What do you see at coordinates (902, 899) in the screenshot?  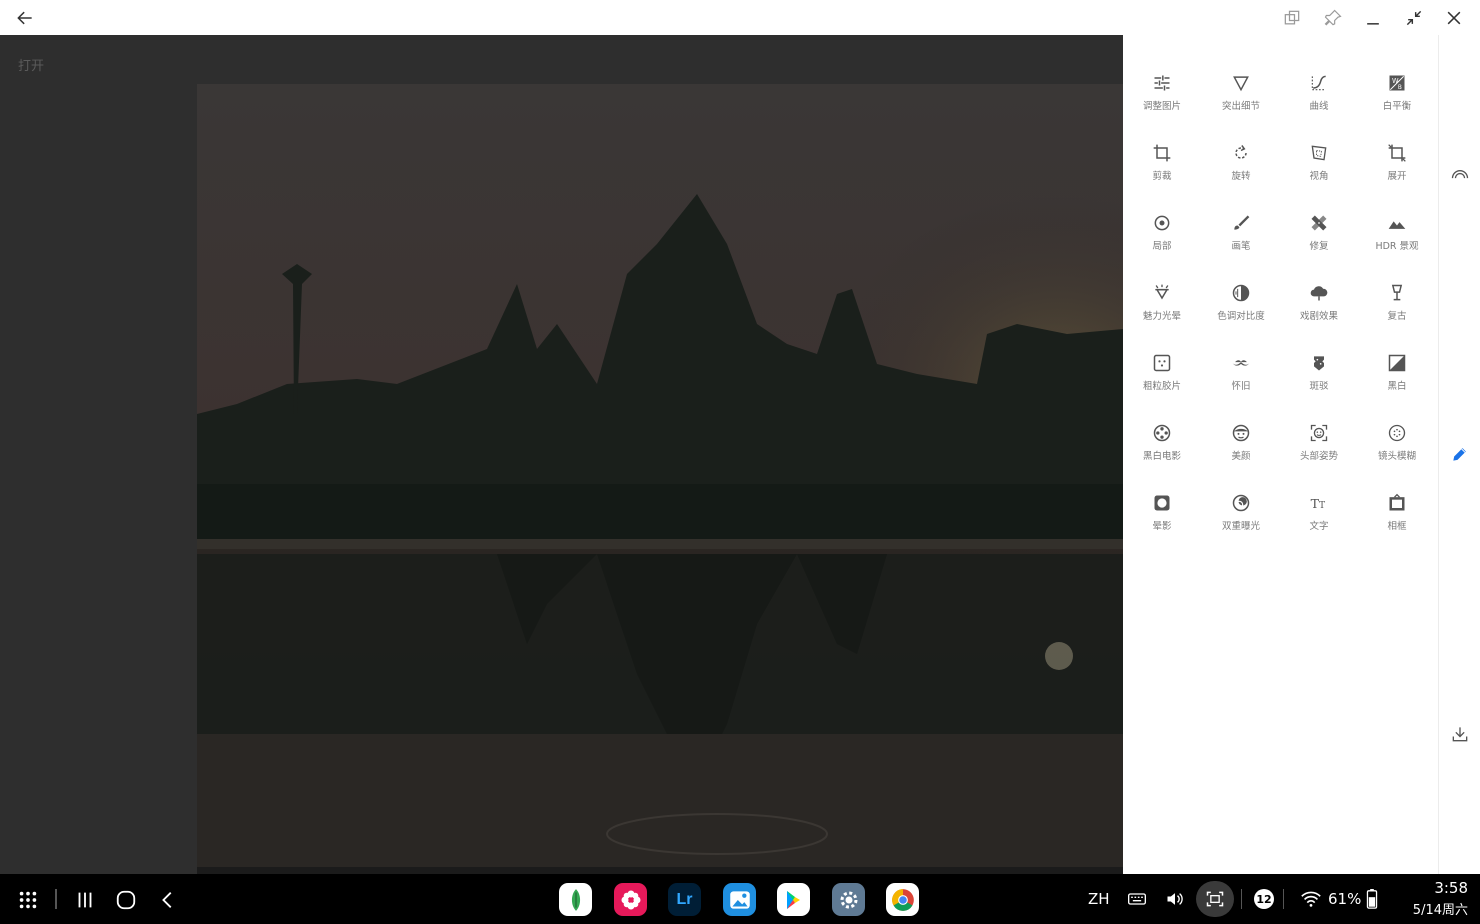 I see `chrome-app-icon` at bounding box center [902, 899].